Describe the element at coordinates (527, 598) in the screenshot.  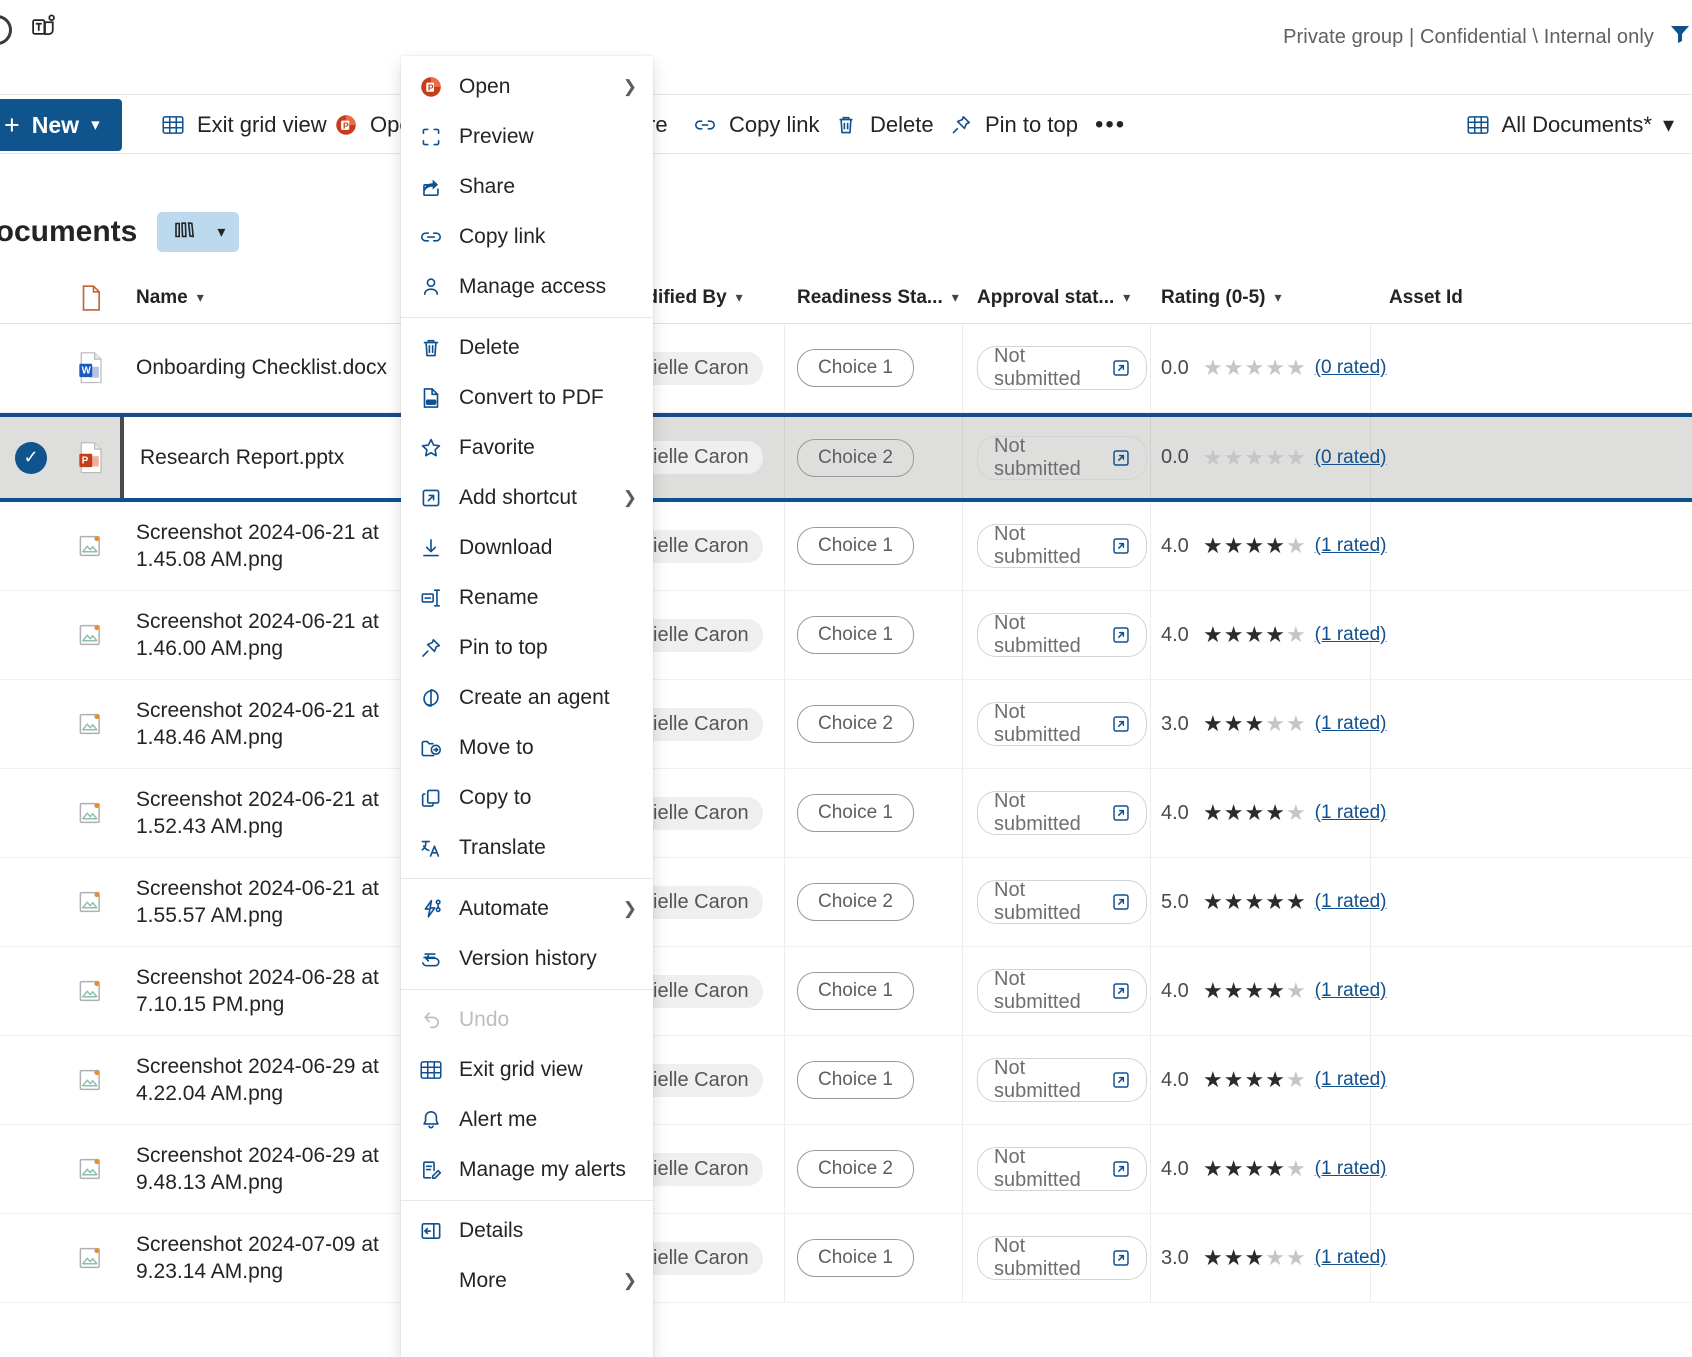
I see `menu-item-rename: Rename` at that location.